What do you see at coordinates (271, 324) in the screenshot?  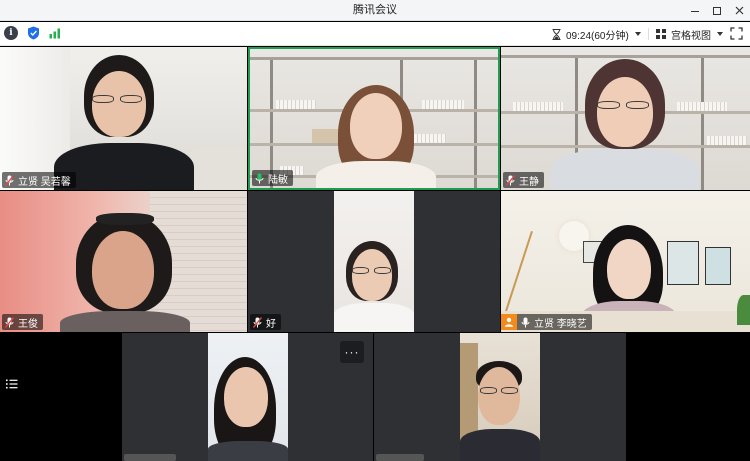 I see `participant-name: 好` at bounding box center [271, 324].